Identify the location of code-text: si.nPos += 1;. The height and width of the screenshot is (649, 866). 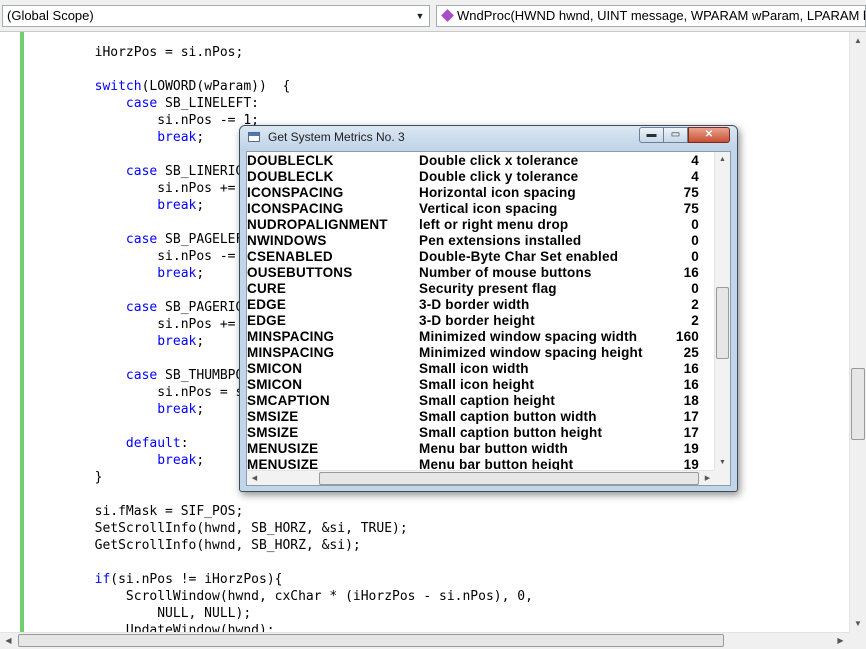
(145, 188).